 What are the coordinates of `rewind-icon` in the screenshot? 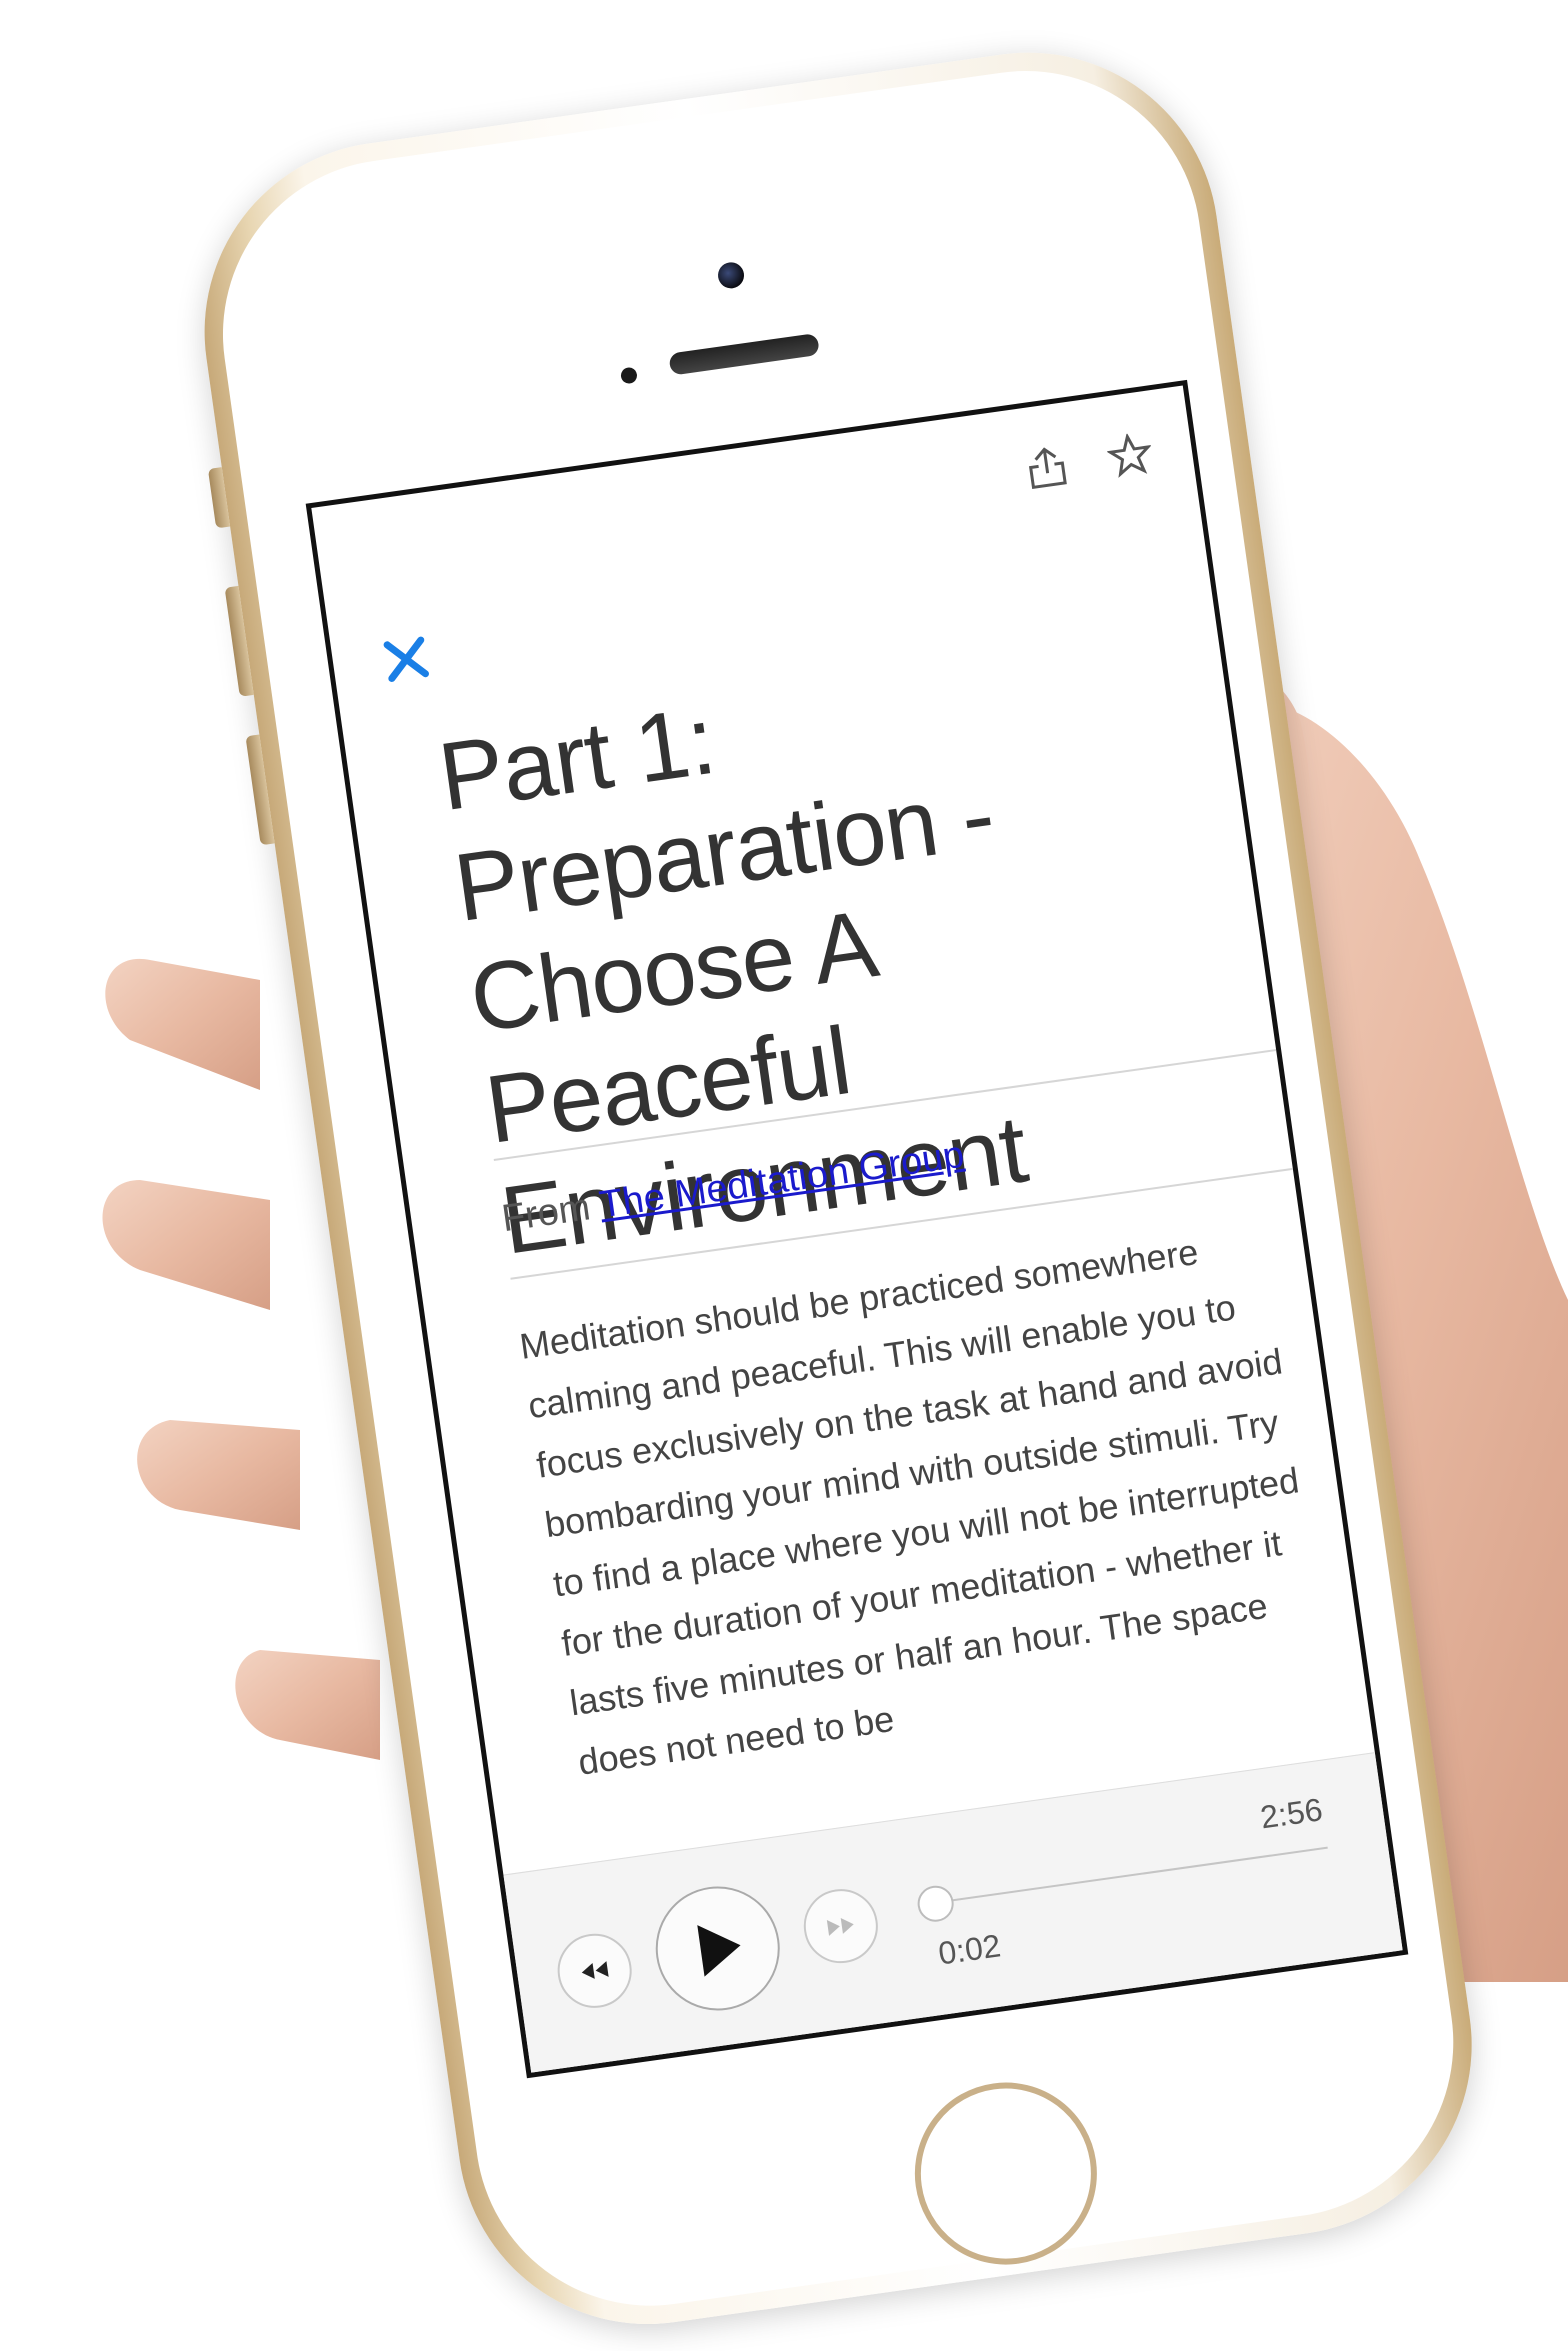 It's located at (595, 1970).